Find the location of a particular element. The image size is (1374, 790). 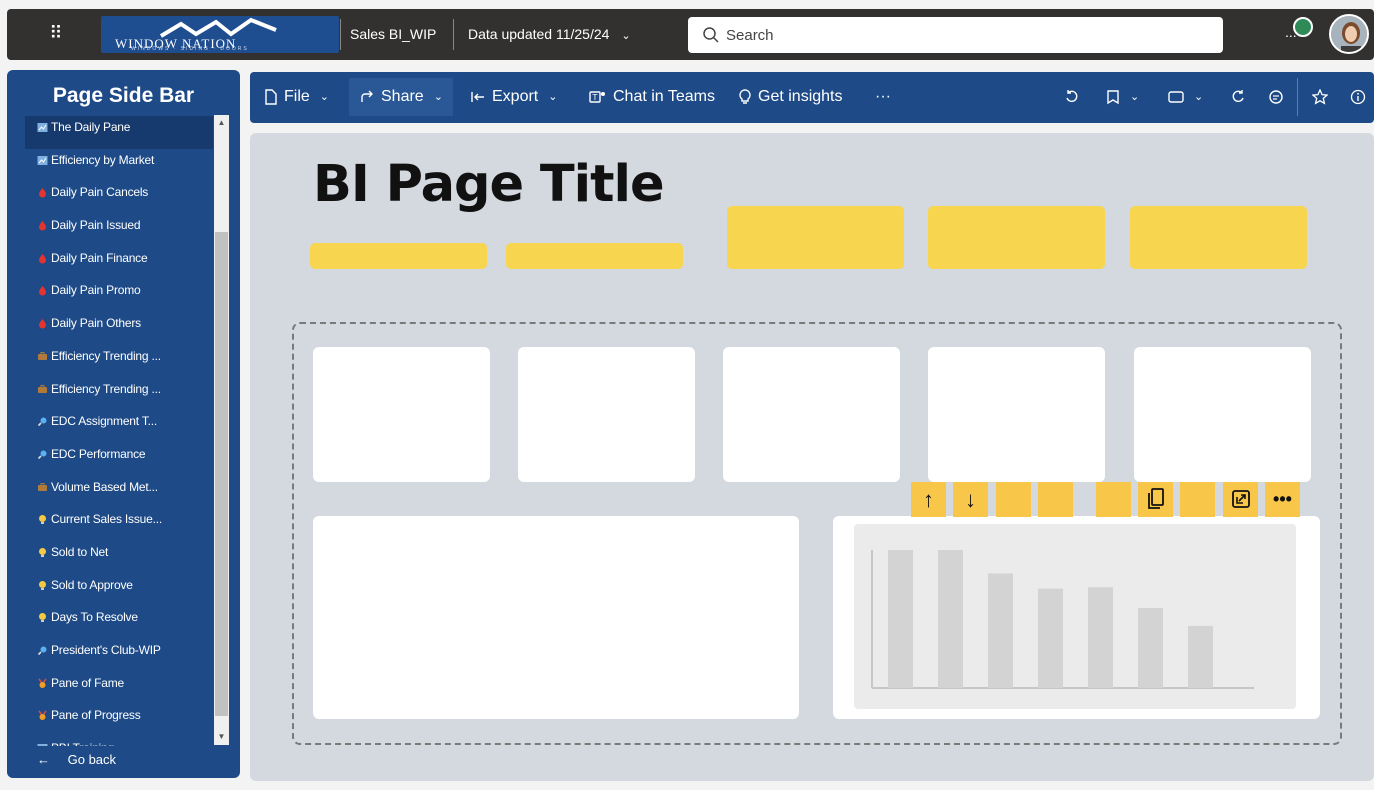

more-commands-button: ··· is located at coordinates (883, 97).